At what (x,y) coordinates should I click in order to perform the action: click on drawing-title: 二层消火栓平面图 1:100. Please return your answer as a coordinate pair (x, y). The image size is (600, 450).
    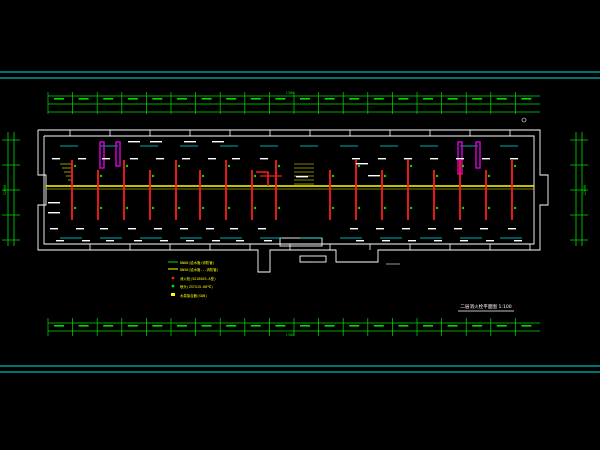
    Looking at the image, I should click on (486, 306).